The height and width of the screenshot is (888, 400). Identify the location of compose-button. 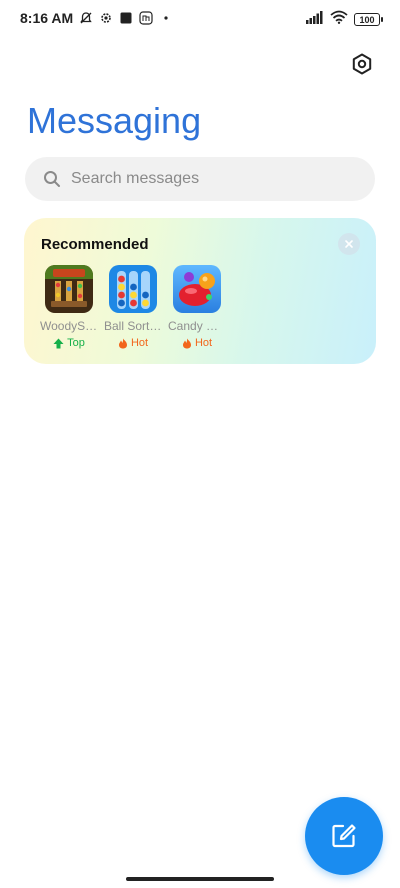
(344, 836).